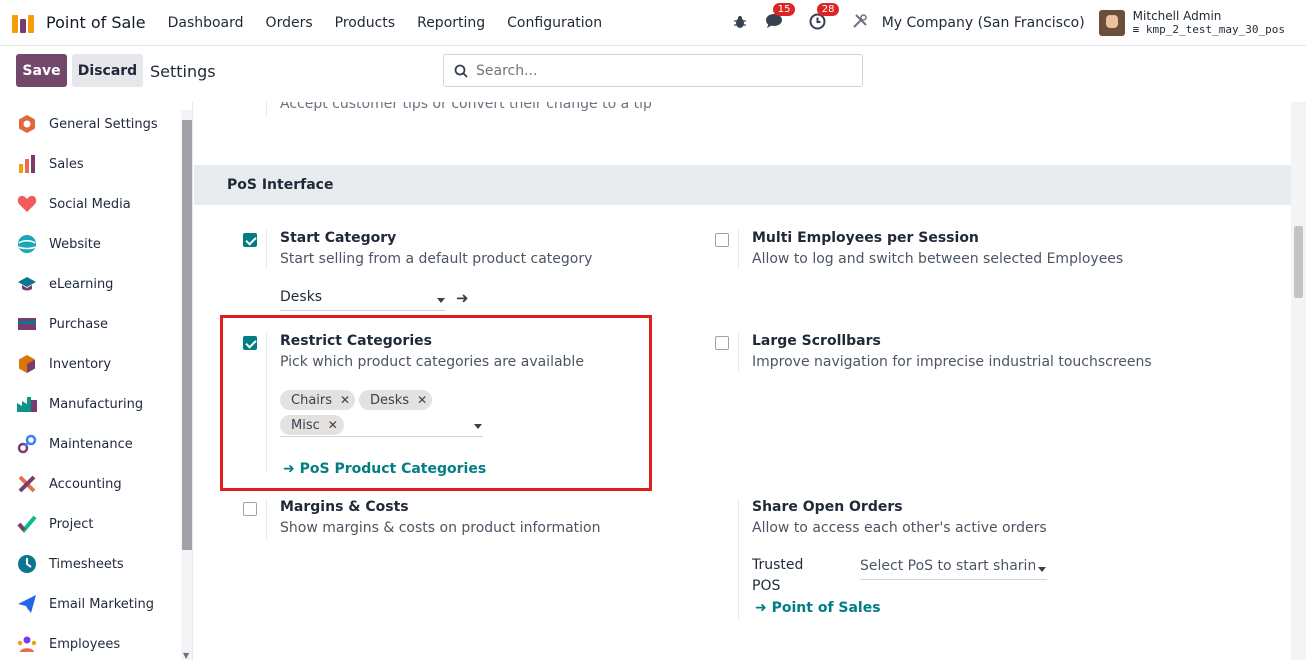 This screenshot has width=1306, height=660. What do you see at coordinates (740, 23) in the screenshot?
I see `bug-icon` at bounding box center [740, 23].